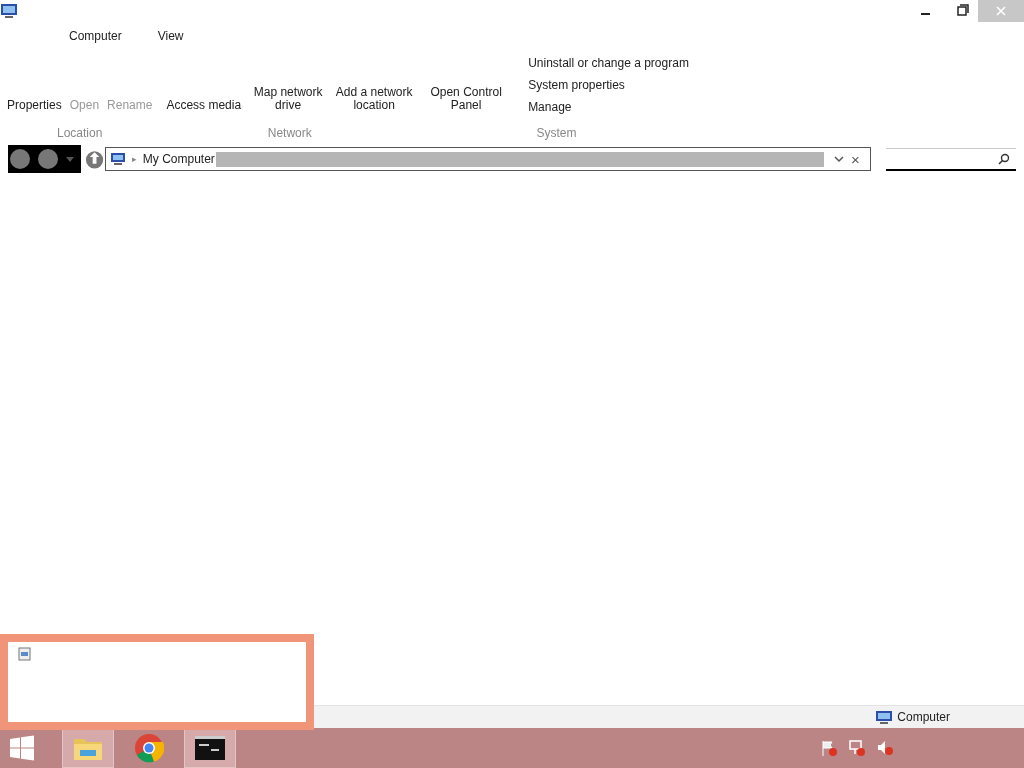 This screenshot has width=1024, height=768. What do you see at coordinates (374, 99) in the screenshot?
I see `ribbon-button: Add a network location` at bounding box center [374, 99].